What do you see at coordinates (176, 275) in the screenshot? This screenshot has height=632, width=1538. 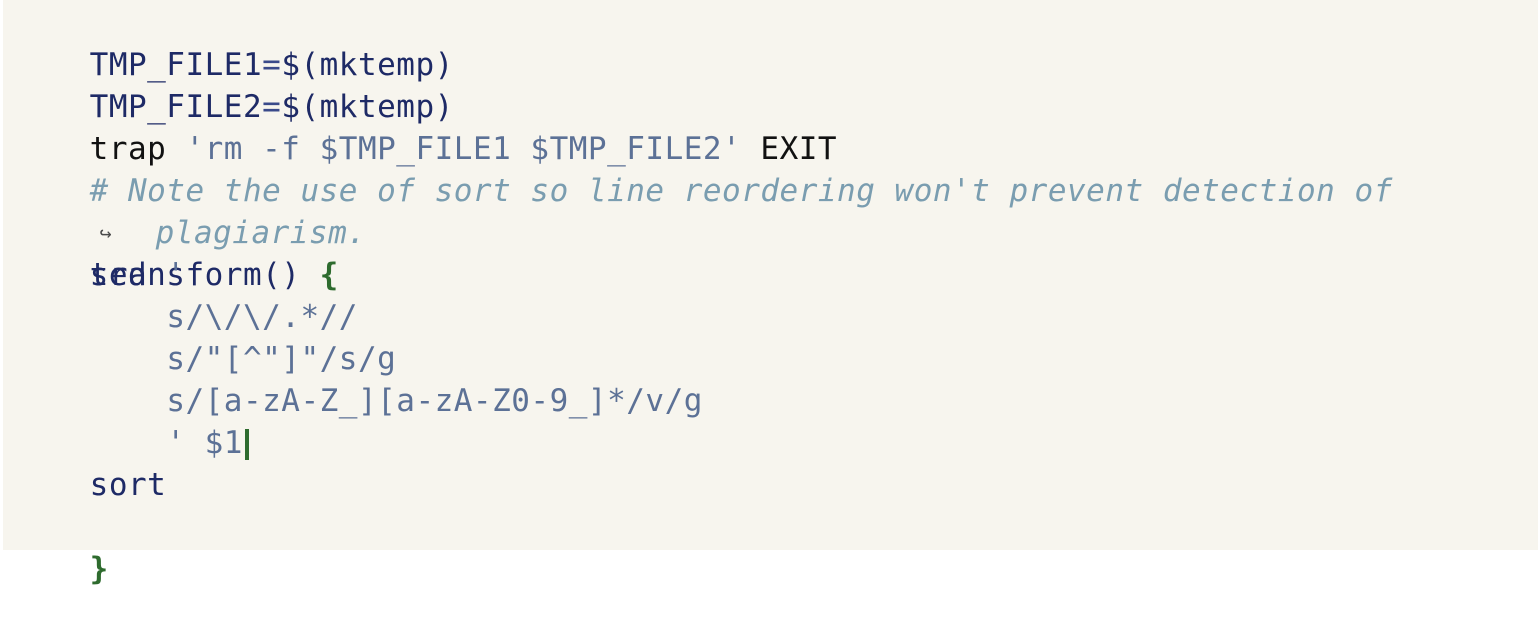 I see `sed-open-quote: '` at bounding box center [176, 275].